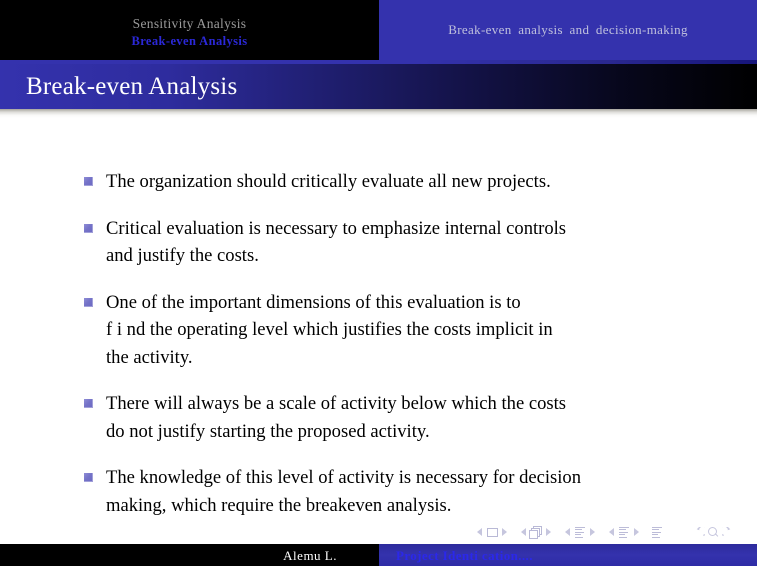 This screenshot has width=757, height=568. I want to click on stacked-frames-icon, so click(536, 532).